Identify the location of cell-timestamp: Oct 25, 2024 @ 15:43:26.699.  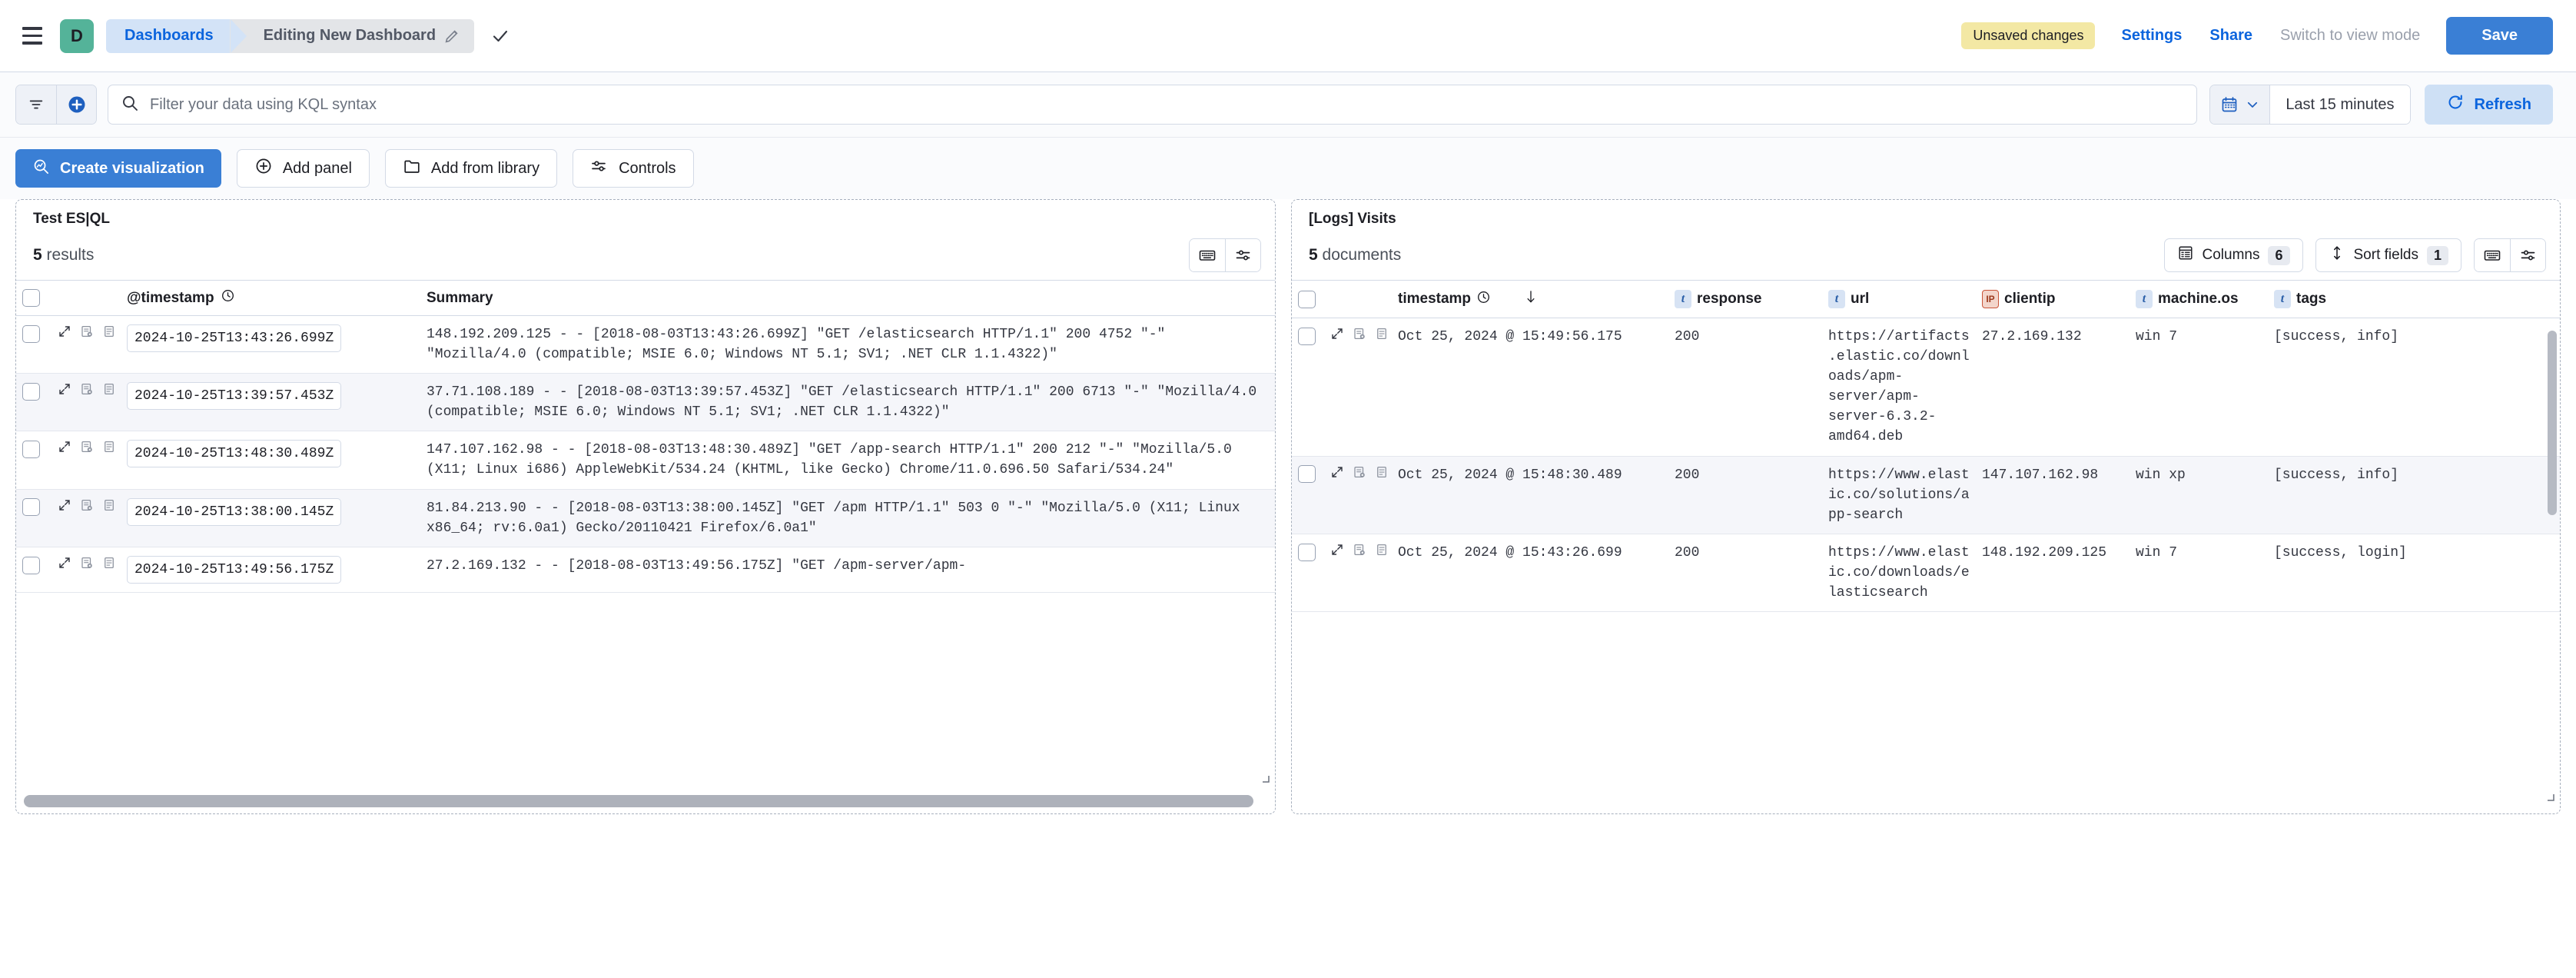
(1530, 573).